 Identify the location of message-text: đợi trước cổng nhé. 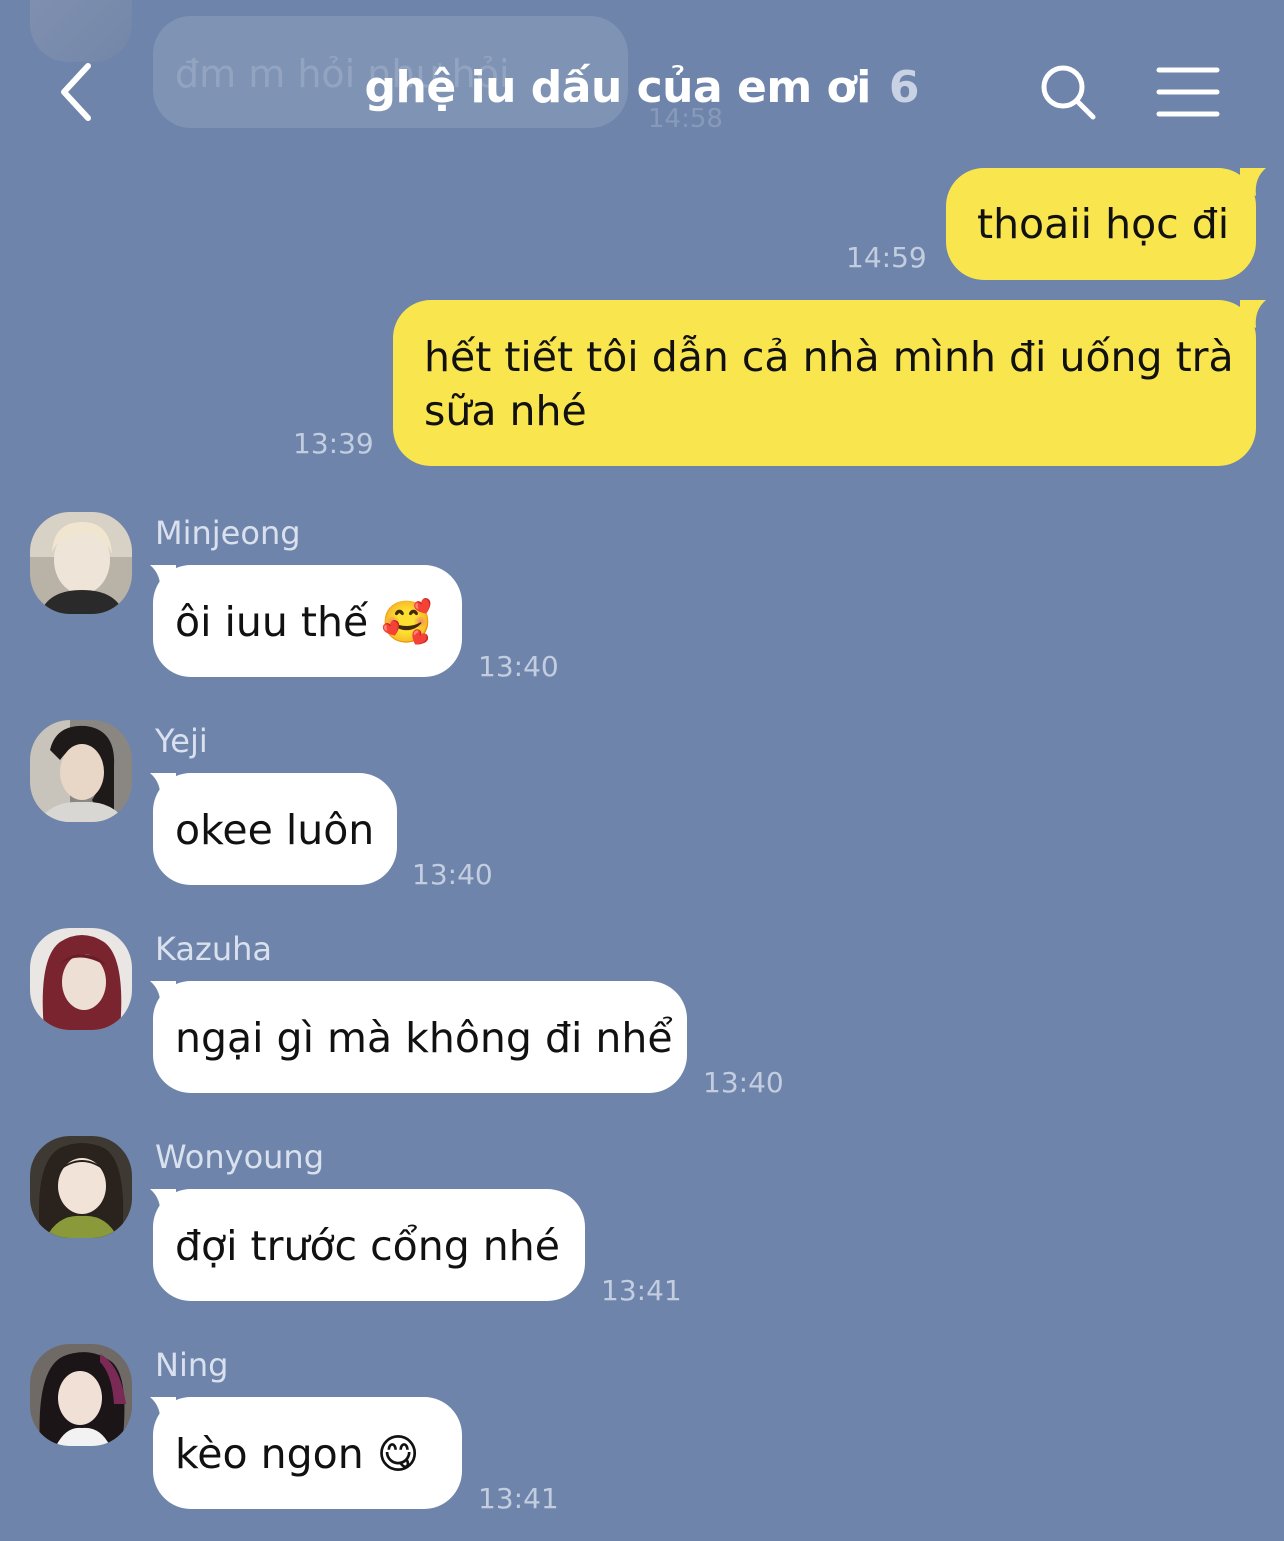
(367, 1246).